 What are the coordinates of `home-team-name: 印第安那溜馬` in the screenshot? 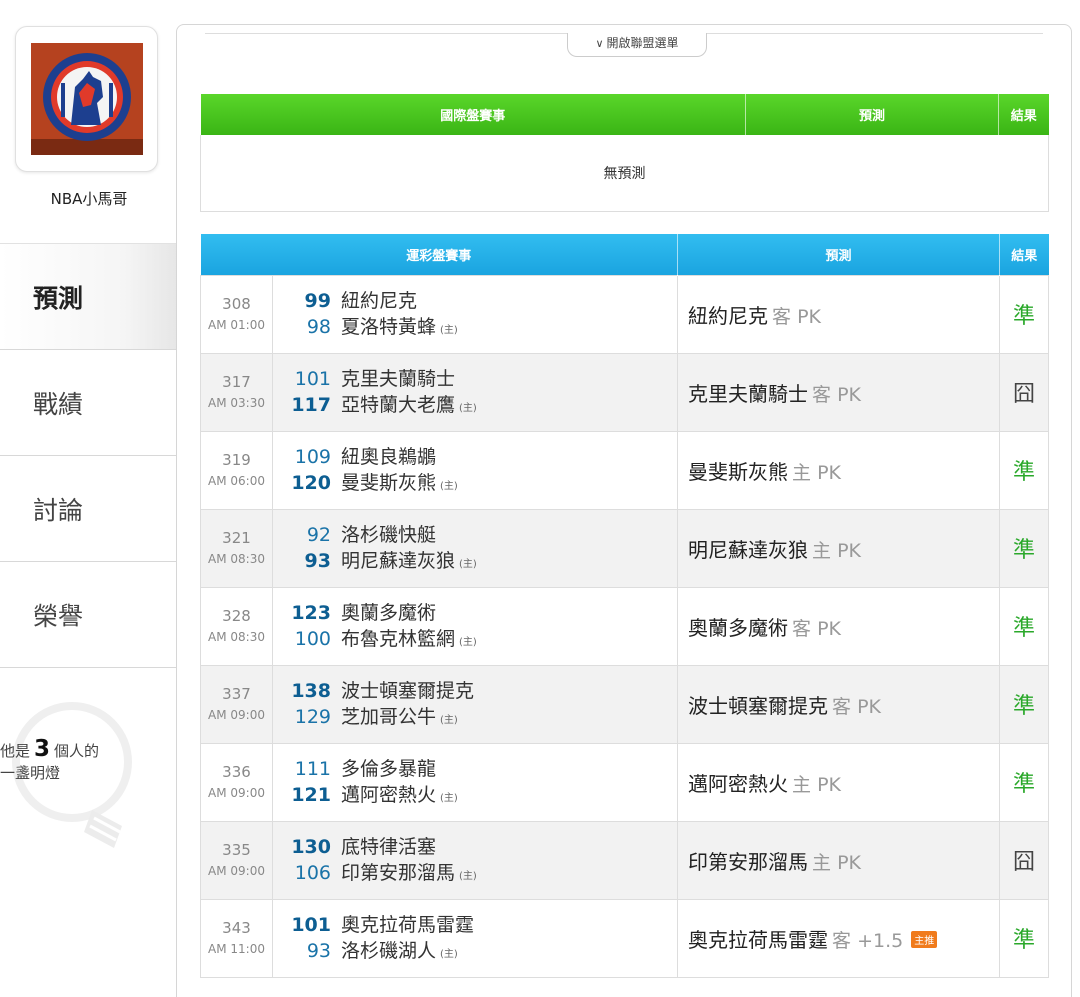 It's located at (398, 873).